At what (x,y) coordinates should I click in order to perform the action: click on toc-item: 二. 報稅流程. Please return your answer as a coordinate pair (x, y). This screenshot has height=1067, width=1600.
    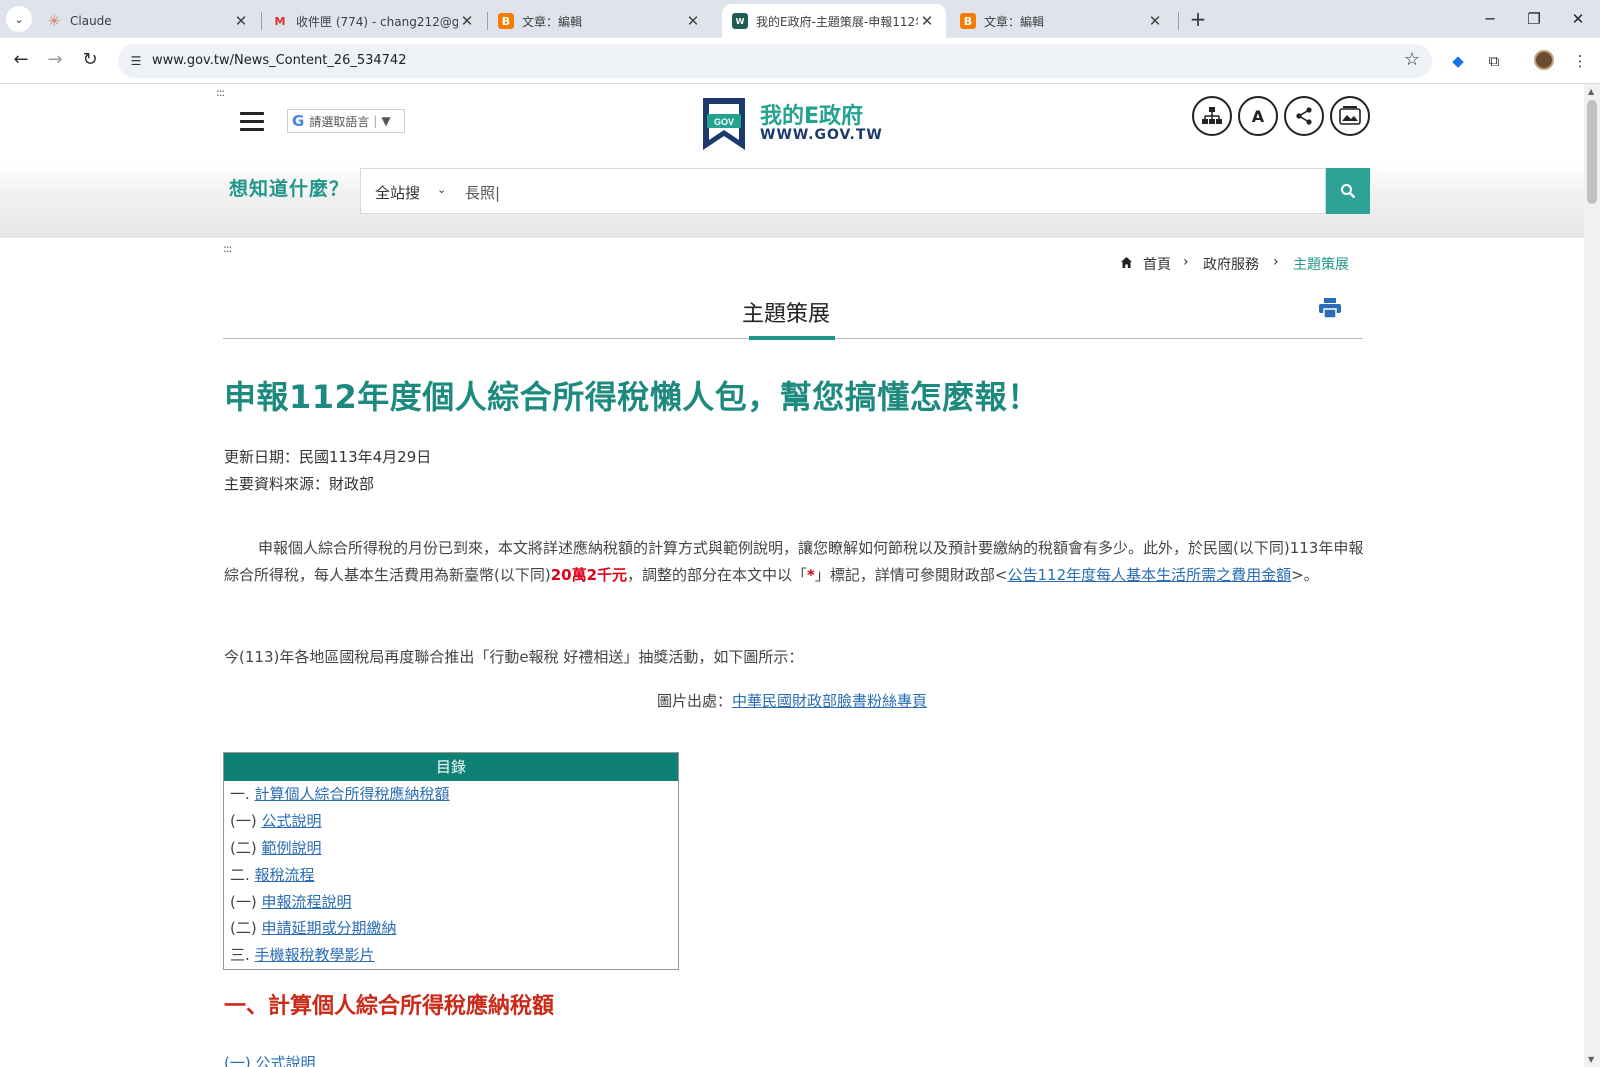
    Looking at the image, I should click on (272, 874).